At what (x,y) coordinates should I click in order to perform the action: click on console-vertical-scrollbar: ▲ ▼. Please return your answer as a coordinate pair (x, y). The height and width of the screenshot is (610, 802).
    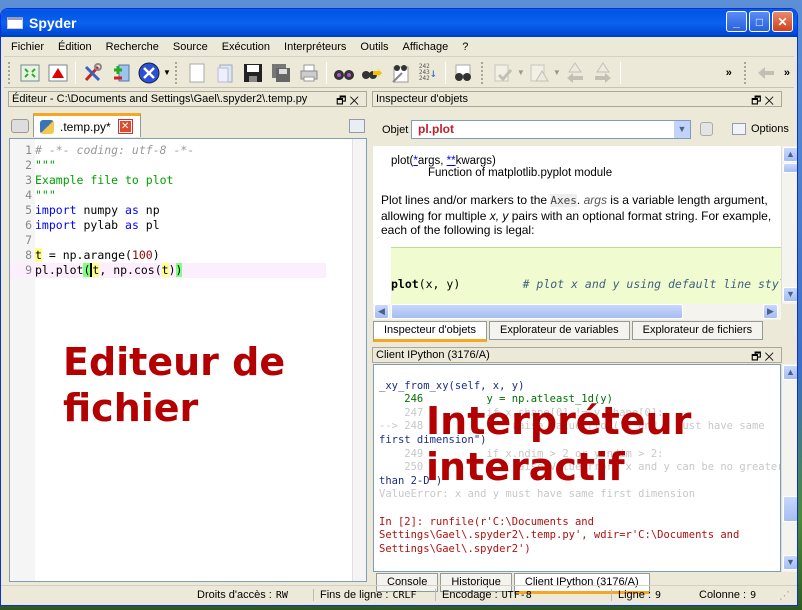
    Looking at the image, I should click on (789, 468).